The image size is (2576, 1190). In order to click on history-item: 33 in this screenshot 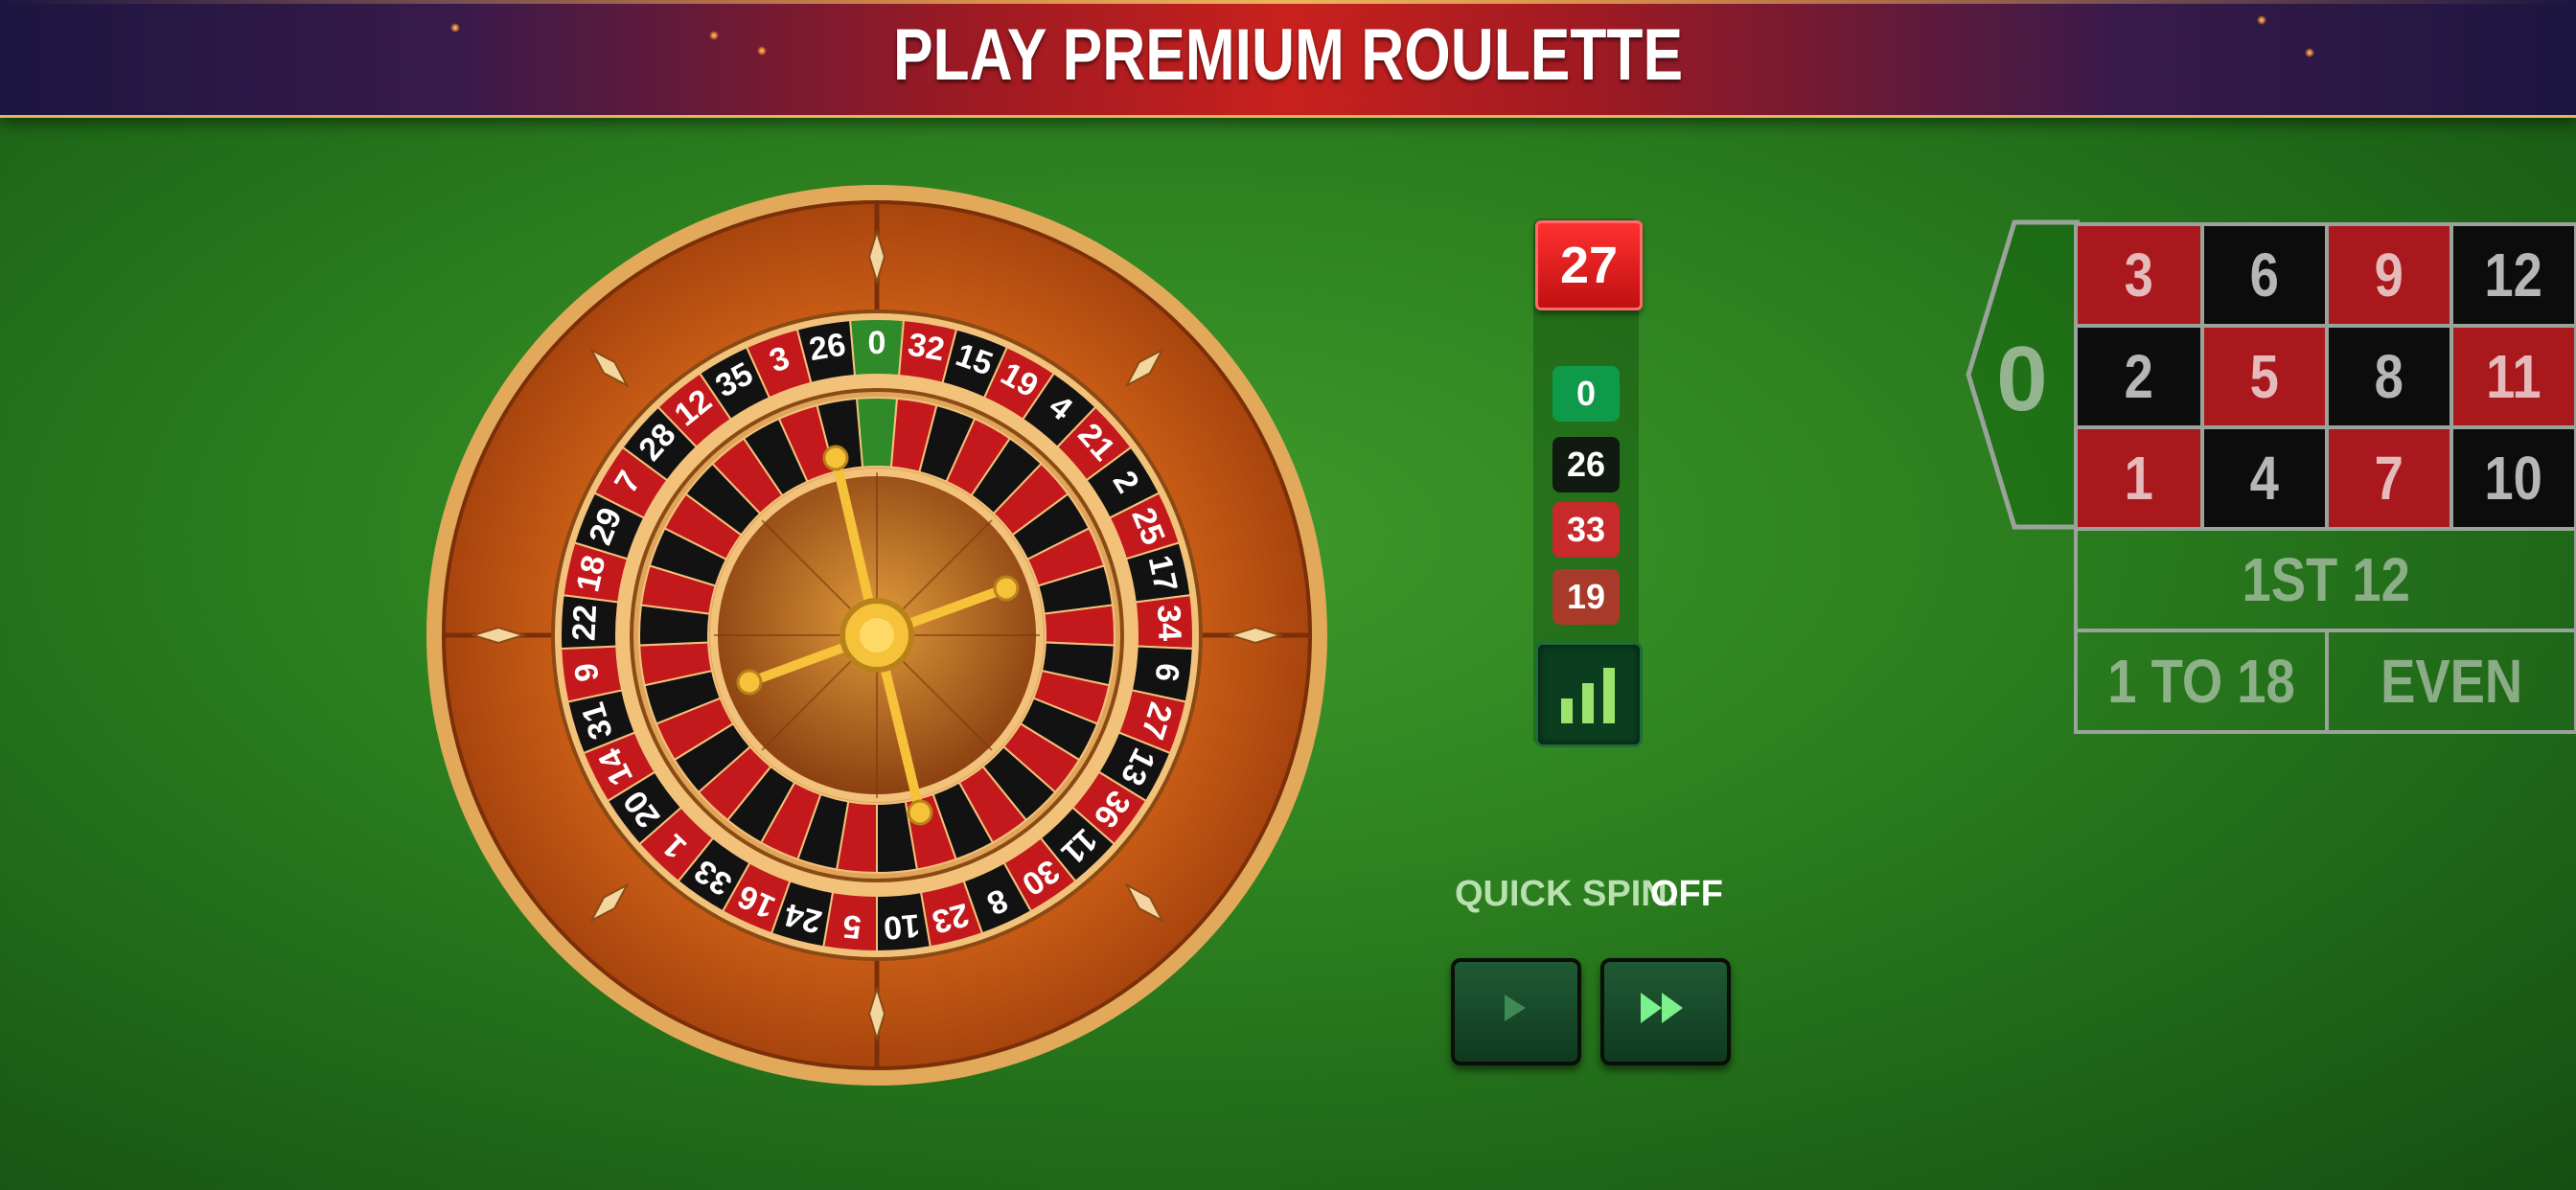, I will do `click(1586, 530)`.